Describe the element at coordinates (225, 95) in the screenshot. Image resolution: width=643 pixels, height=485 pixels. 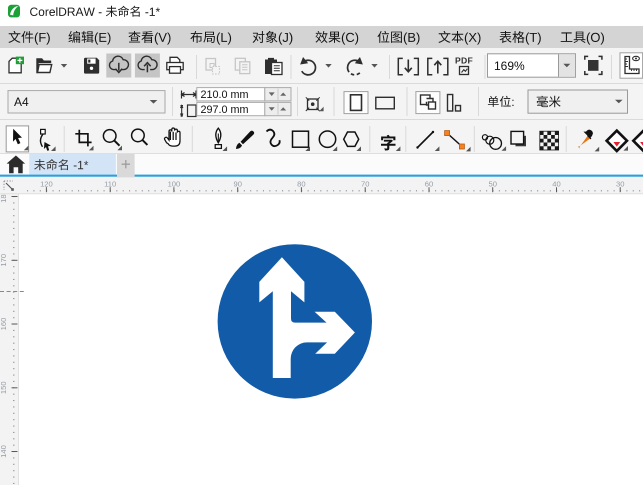
I see `svg-text: 210.0 mm` at that location.